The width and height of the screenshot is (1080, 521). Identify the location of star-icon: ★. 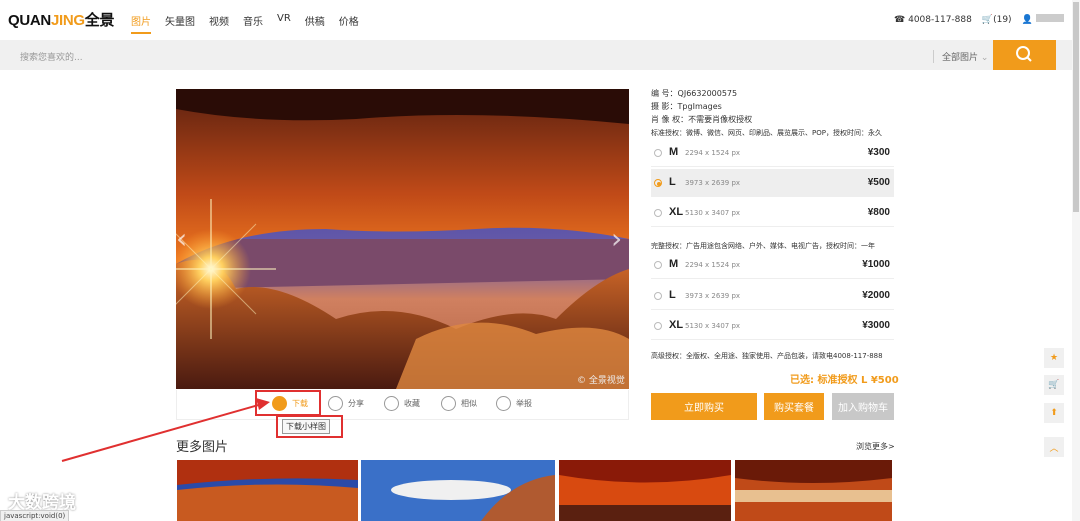
(1054, 358).